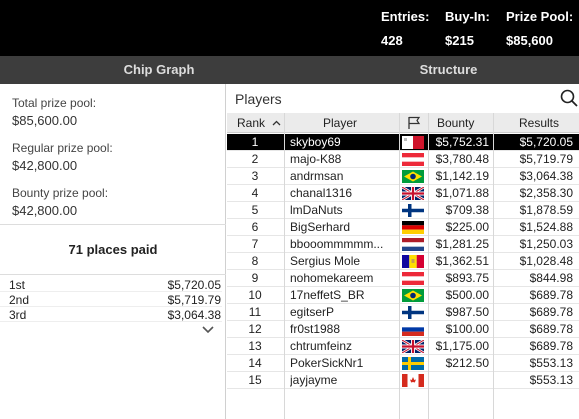  What do you see at coordinates (455, 123) in the screenshot?
I see `column-header-bounty: Bounty` at bounding box center [455, 123].